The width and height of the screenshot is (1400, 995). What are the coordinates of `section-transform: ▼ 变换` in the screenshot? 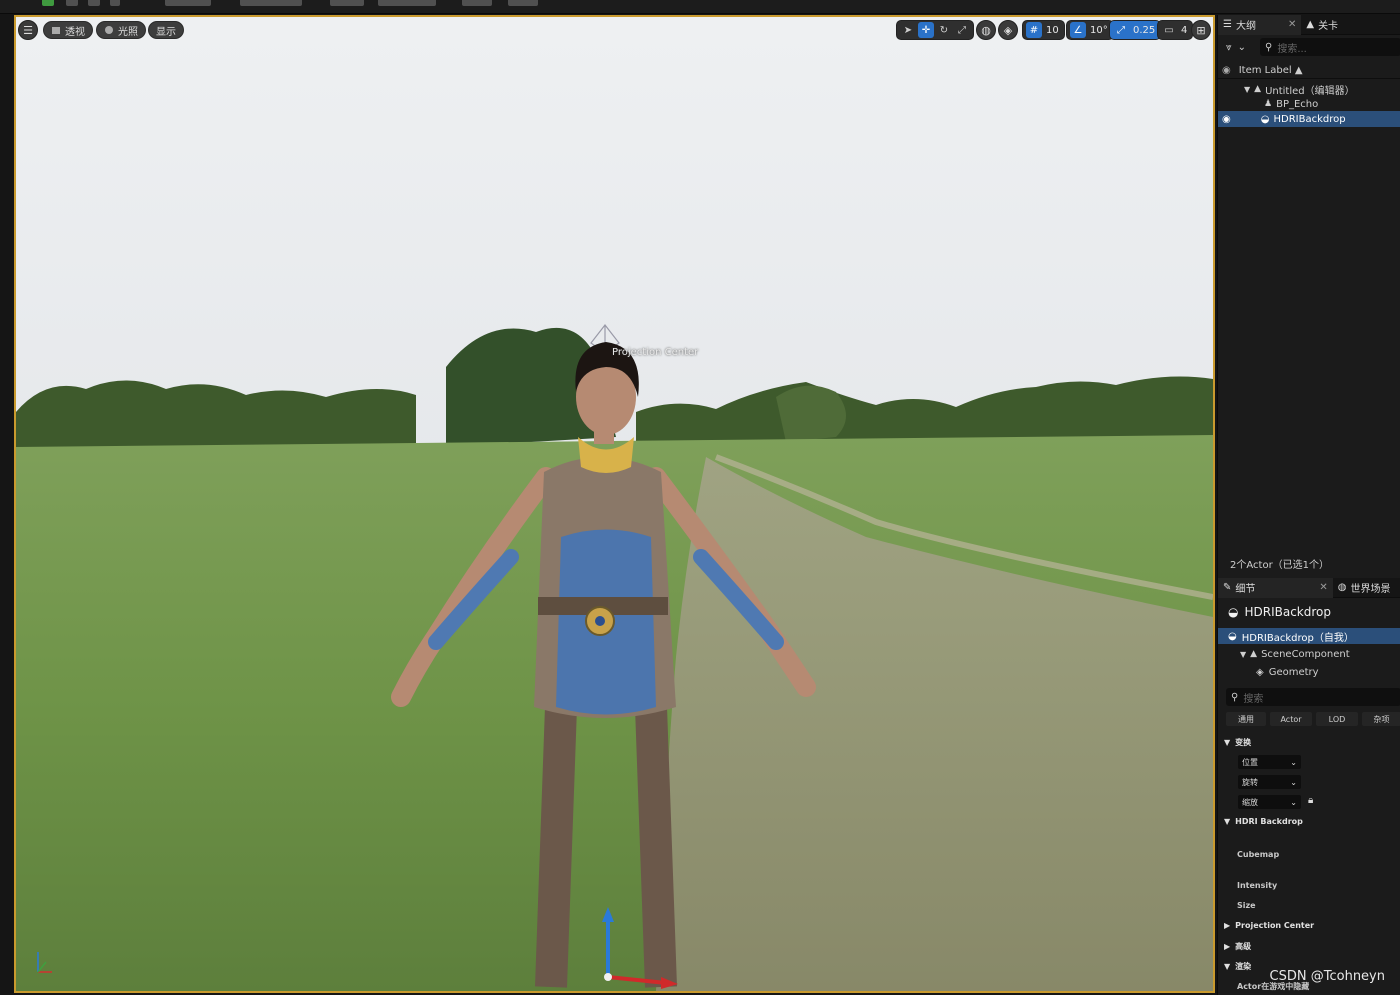 It's located at (1237, 742).